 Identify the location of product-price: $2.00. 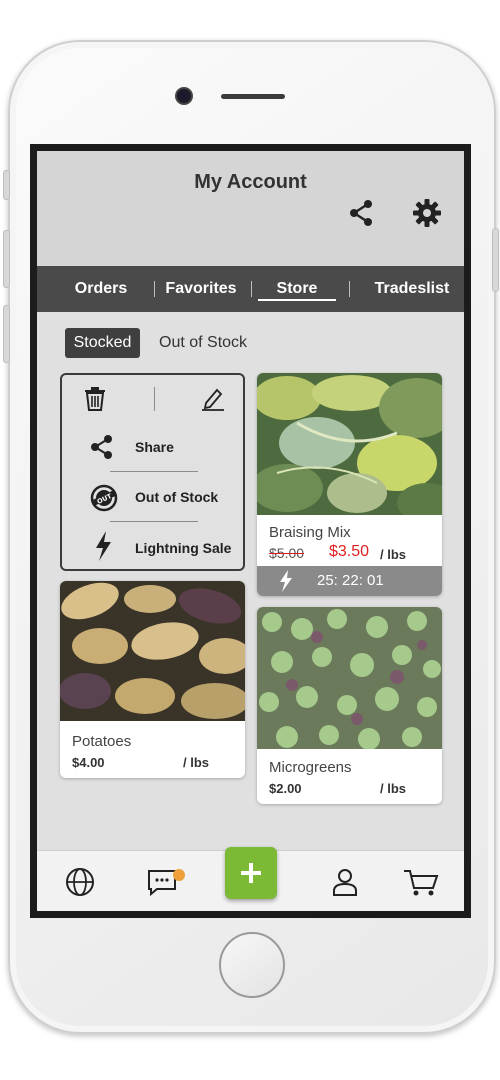
(285, 788).